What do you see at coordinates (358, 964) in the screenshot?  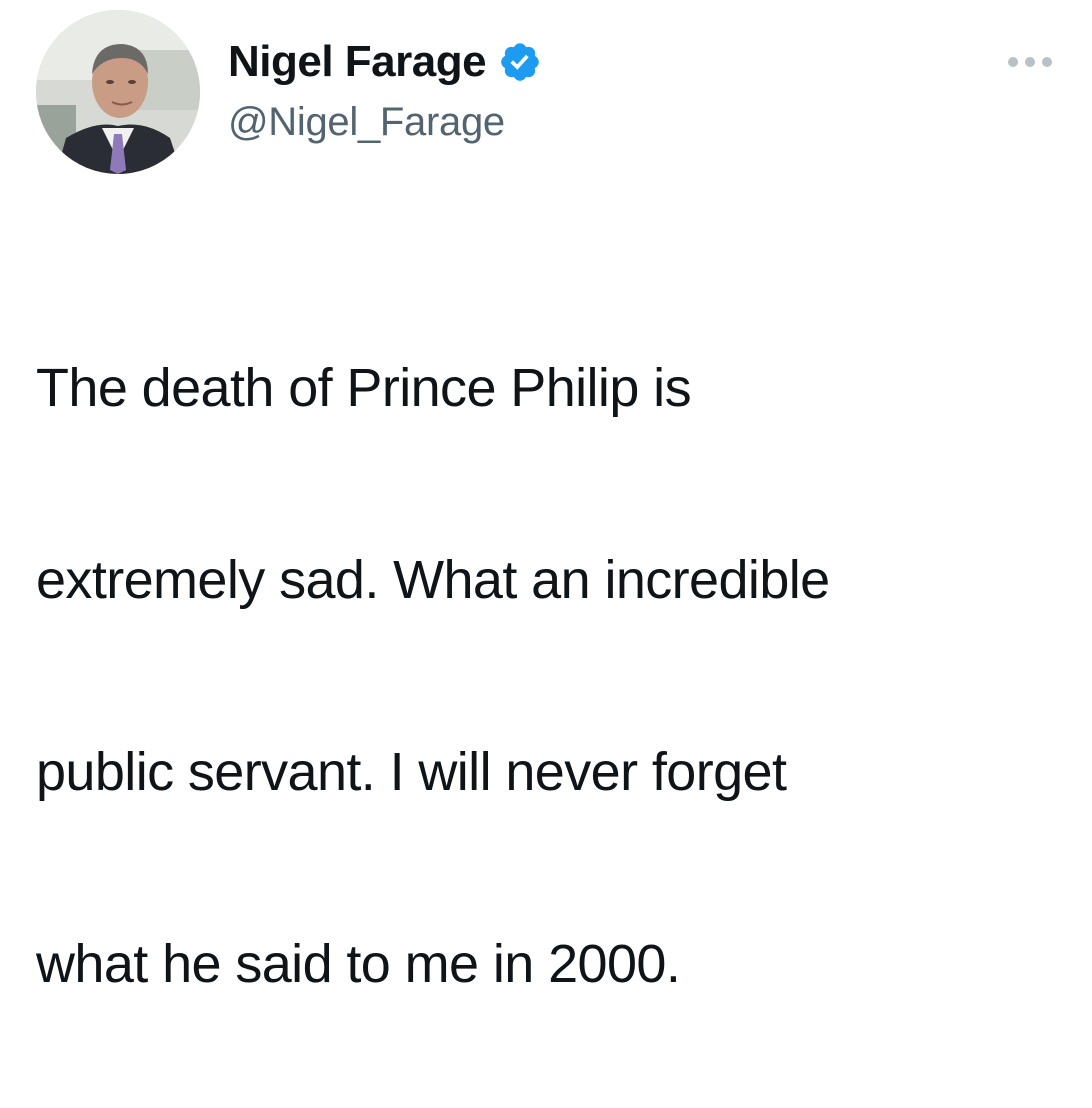 I see `tweet-text-line: what he said to me in 2000.` at bounding box center [358, 964].